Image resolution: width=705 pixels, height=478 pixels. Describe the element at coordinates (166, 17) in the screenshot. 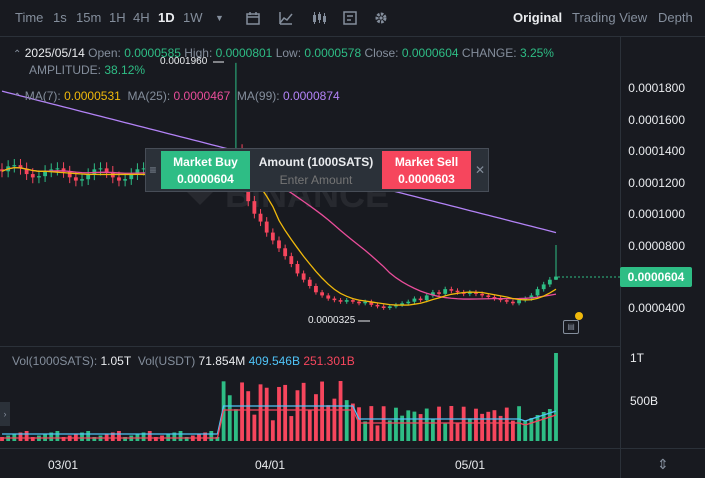

I see `timeframe-1d: 1D` at that location.